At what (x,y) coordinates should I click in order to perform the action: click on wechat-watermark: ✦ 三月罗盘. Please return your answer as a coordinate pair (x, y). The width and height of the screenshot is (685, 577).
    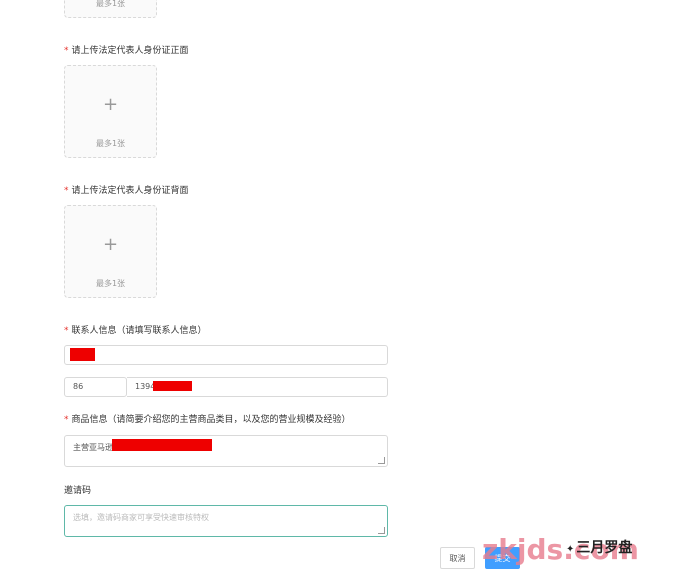
    Looking at the image, I should click on (599, 548).